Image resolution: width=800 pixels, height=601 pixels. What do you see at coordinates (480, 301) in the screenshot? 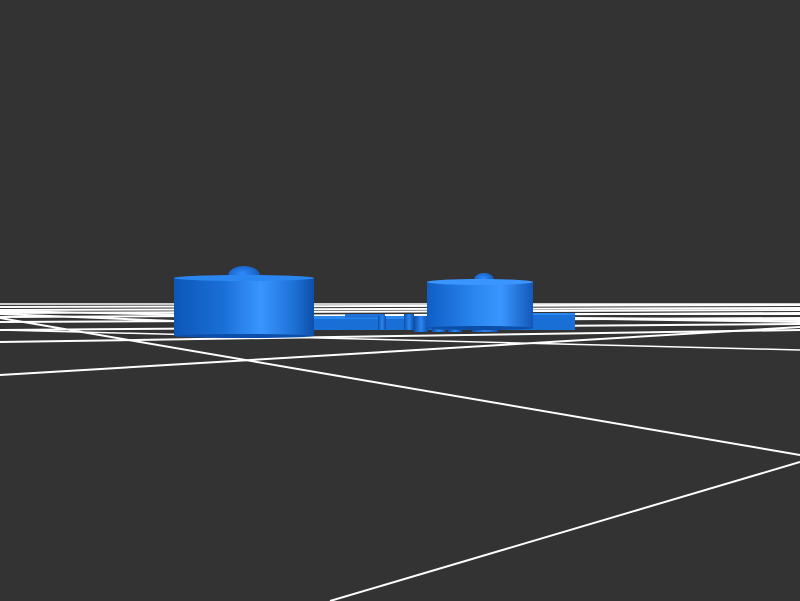
I see `small-cylinder` at bounding box center [480, 301].